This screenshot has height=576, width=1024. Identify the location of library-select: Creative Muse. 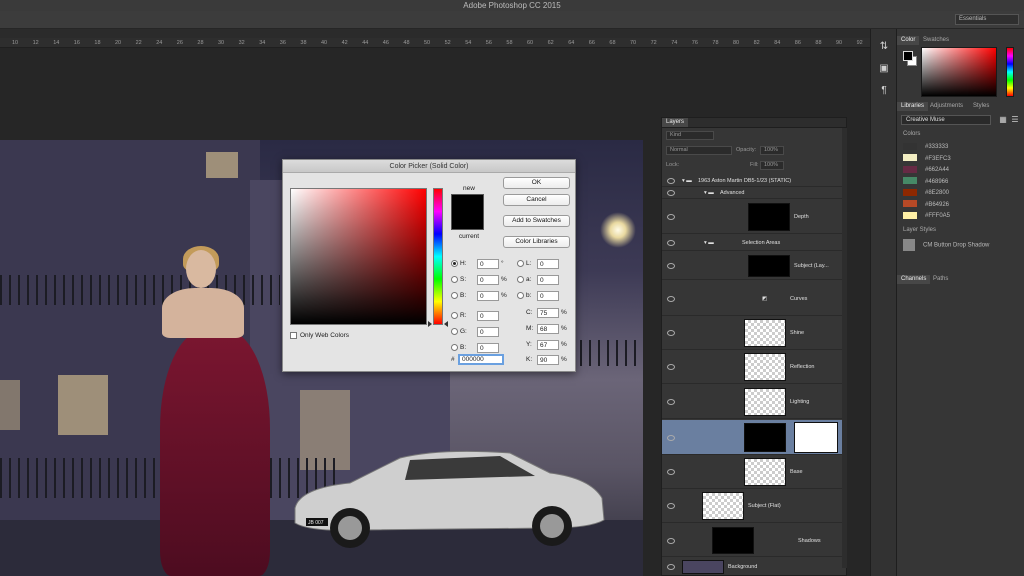
(946, 120).